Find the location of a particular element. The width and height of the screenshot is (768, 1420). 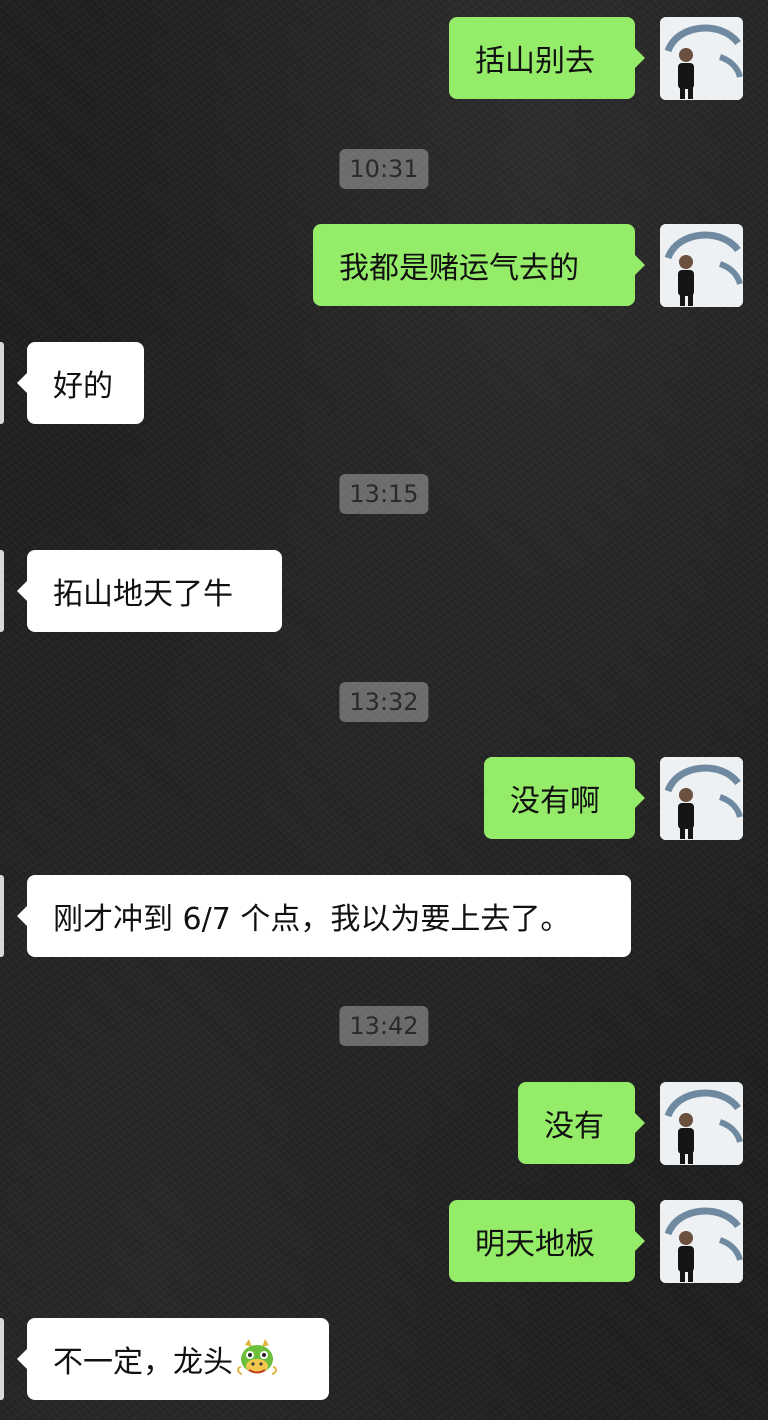

message-text: 括山别去 is located at coordinates (535, 61).